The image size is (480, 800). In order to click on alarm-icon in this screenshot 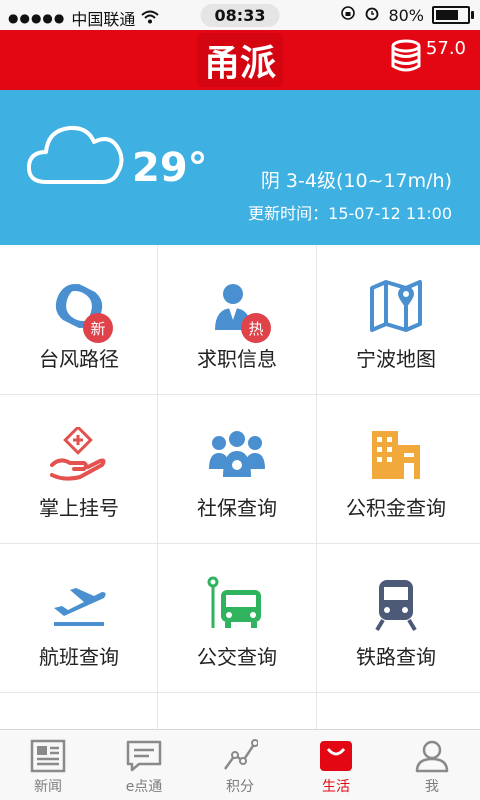, I will do `click(372, 15)`.